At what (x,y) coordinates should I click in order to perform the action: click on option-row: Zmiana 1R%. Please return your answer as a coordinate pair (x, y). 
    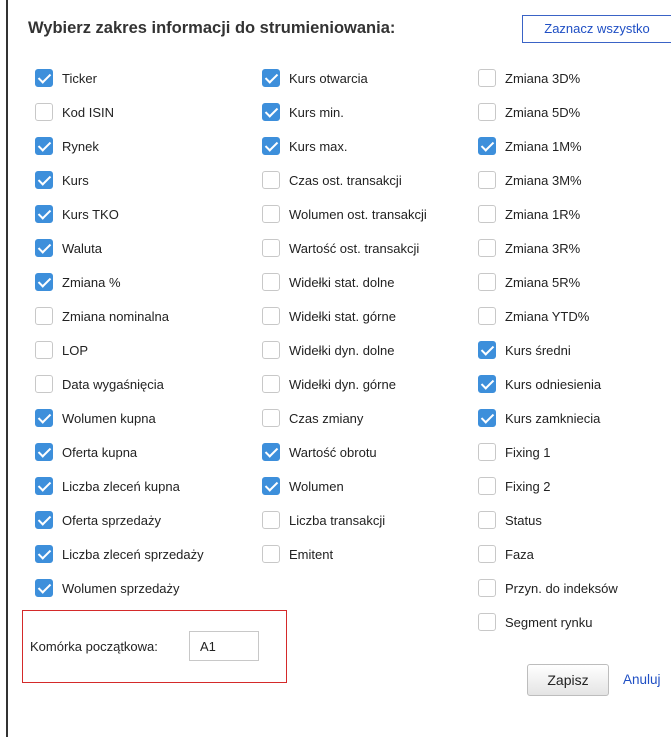
    Looking at the image, I should click on (548, 214).